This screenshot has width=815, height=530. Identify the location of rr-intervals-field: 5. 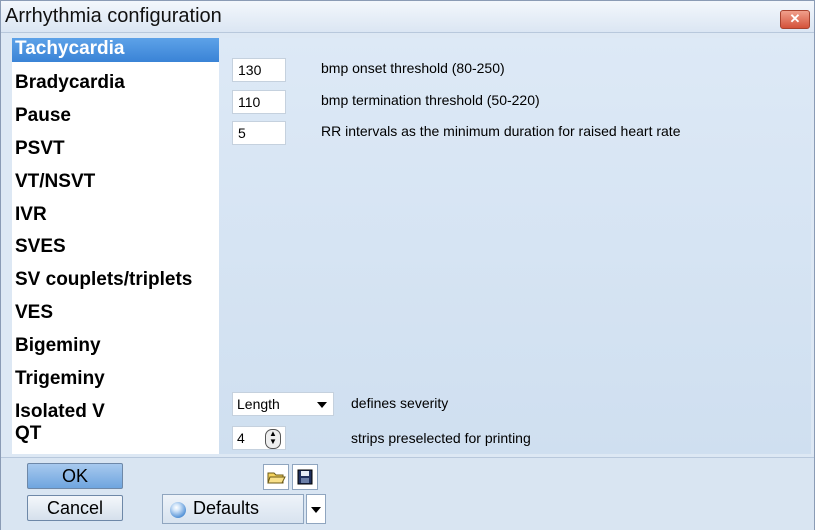
(259, 133).